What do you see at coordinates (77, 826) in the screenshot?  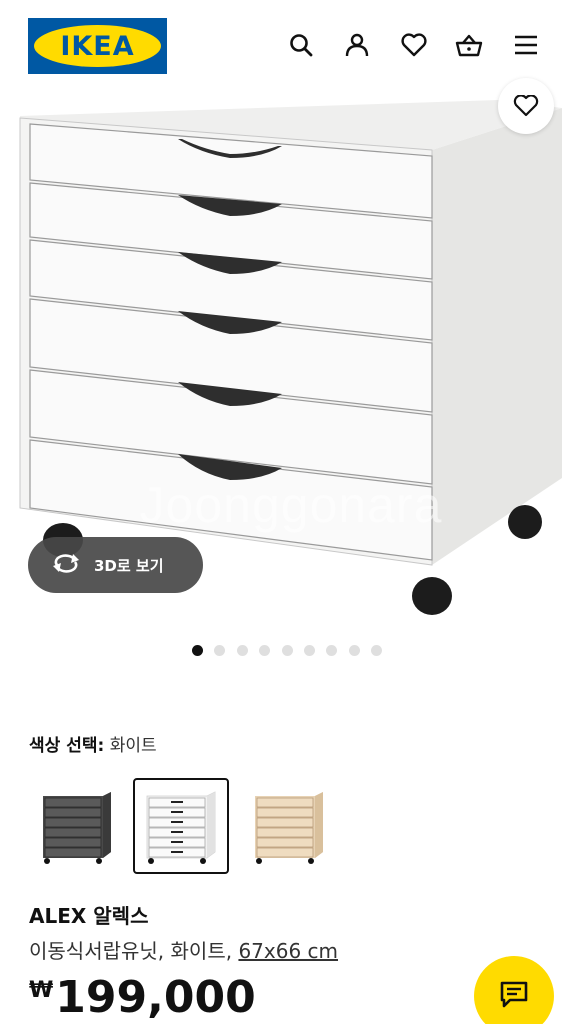 I see `swatch-dark-grey` at bounding box center [77, 826].